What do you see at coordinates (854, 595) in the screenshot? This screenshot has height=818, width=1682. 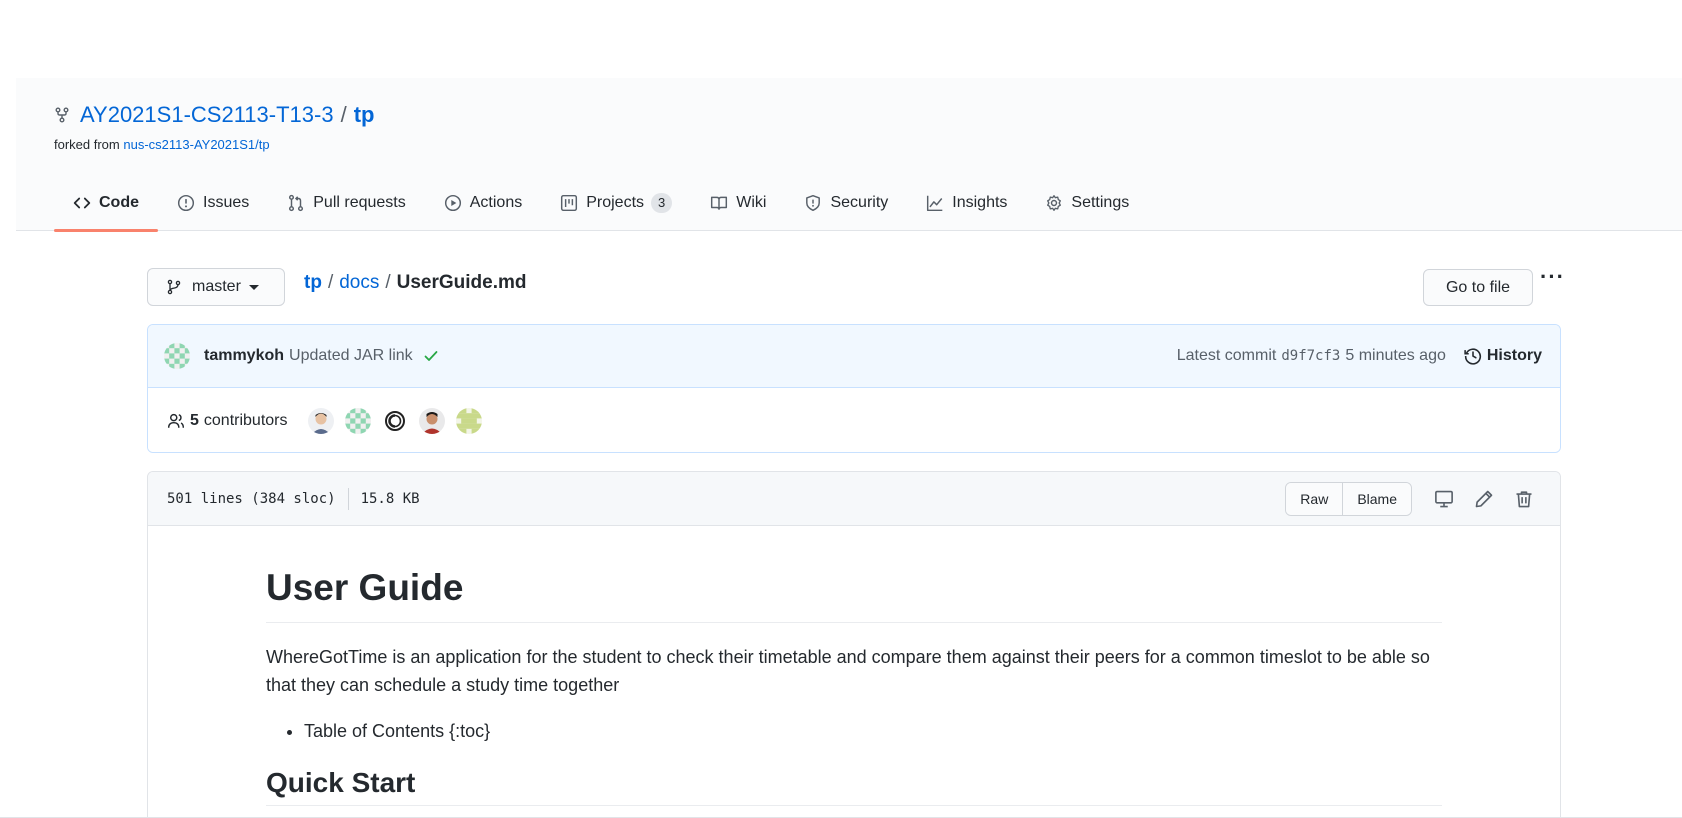 I see `markdown-heading-1: User Guide` at bounding box center [854, 595].